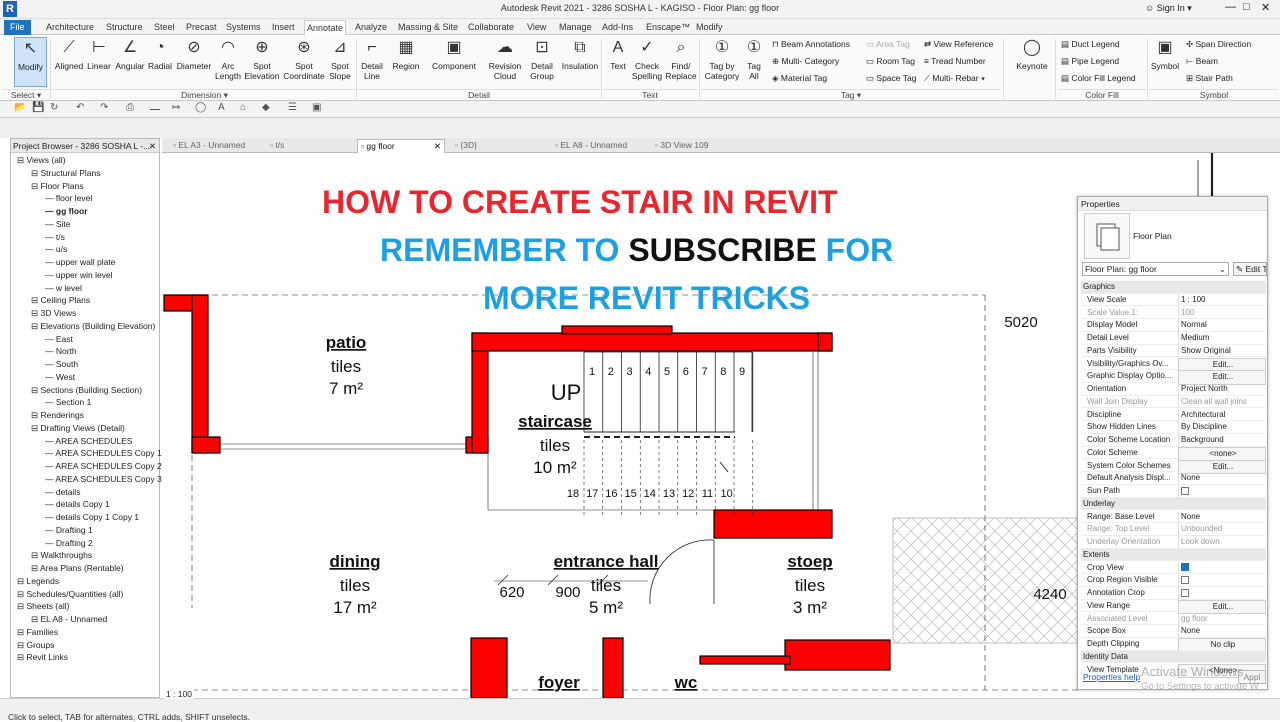 This screenshot has width=1280, height=722. Describe the element at coordinates (292, 107) in the screenshot. I see `thin-lines-icon: ☰` at that location.